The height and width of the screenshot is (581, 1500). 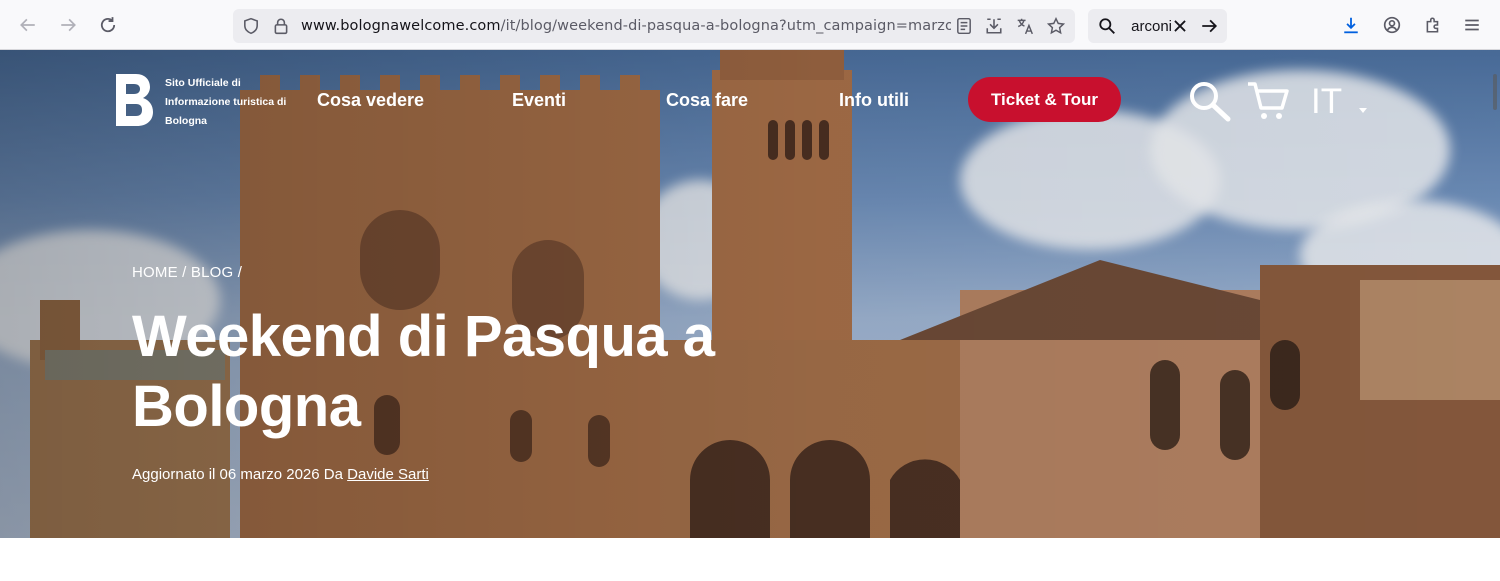 What do you see at coordinates (1363, 110) in the screenshot?
I see `caret-down-icon` at bounding box center [1363, 110].